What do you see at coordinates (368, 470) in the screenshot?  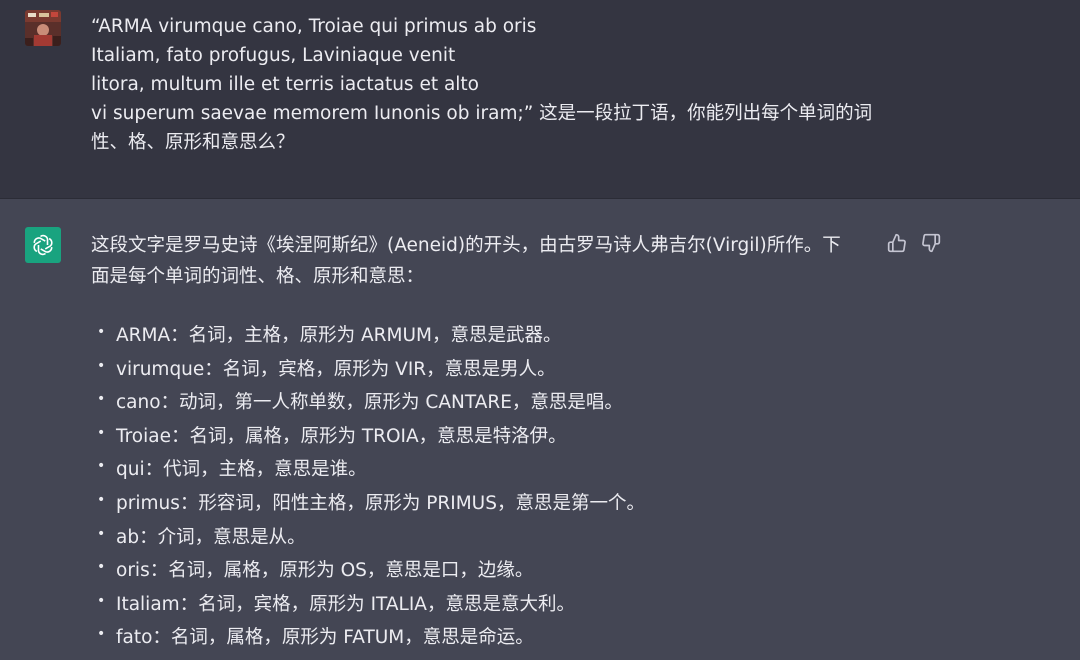 I see `list-item: • qui：代词，主格，意思是谁。` at bounding box center [368, 470].